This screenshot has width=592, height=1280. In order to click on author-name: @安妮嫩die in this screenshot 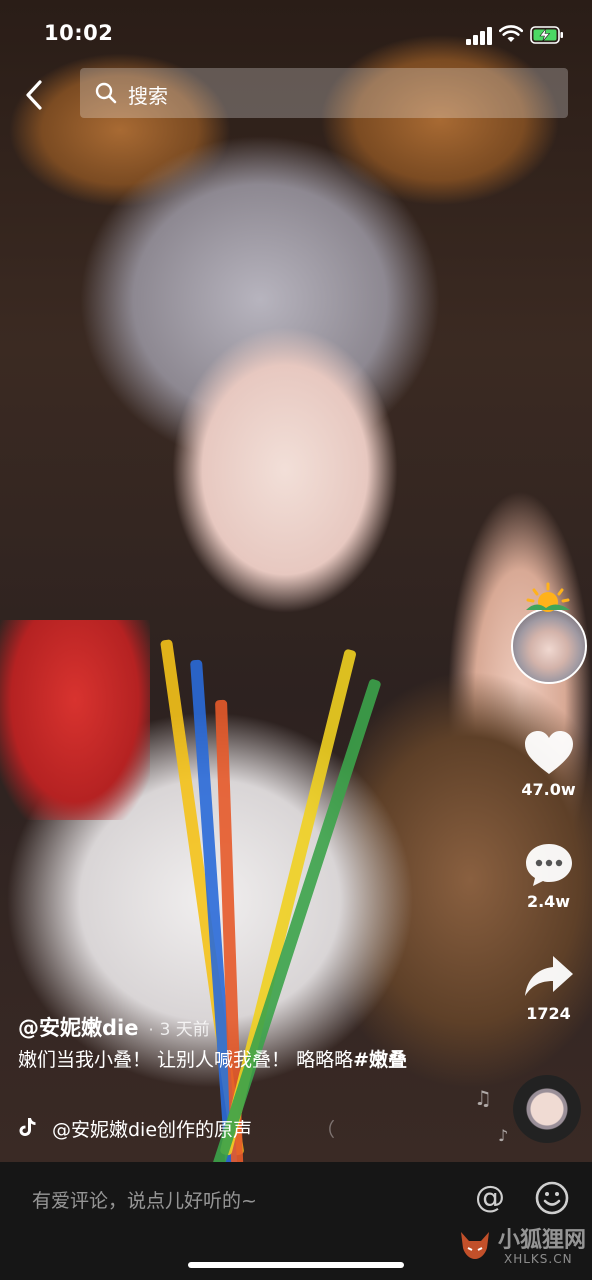, I will do `click(78, 1028)`.